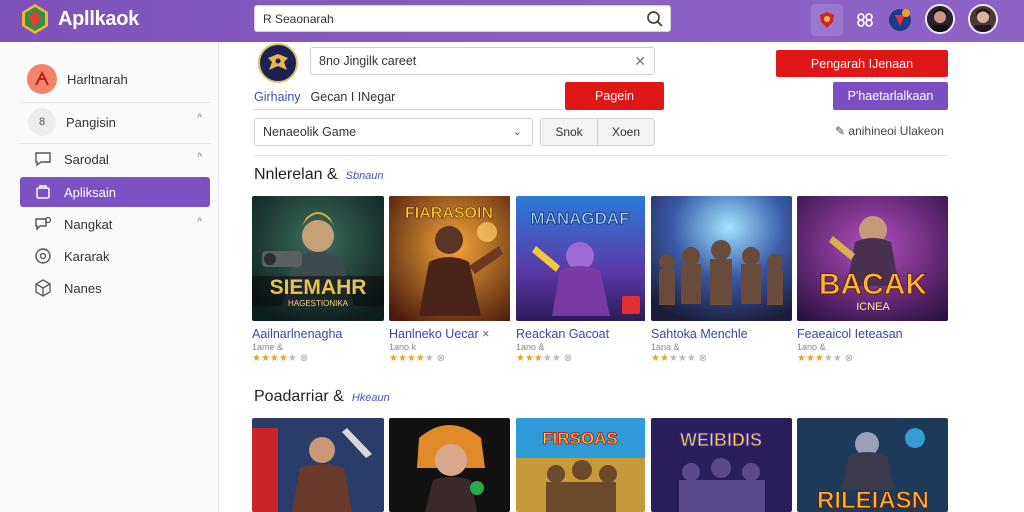  I want to click on game-thumbnail: FIARASOIN, so click(455, 258).